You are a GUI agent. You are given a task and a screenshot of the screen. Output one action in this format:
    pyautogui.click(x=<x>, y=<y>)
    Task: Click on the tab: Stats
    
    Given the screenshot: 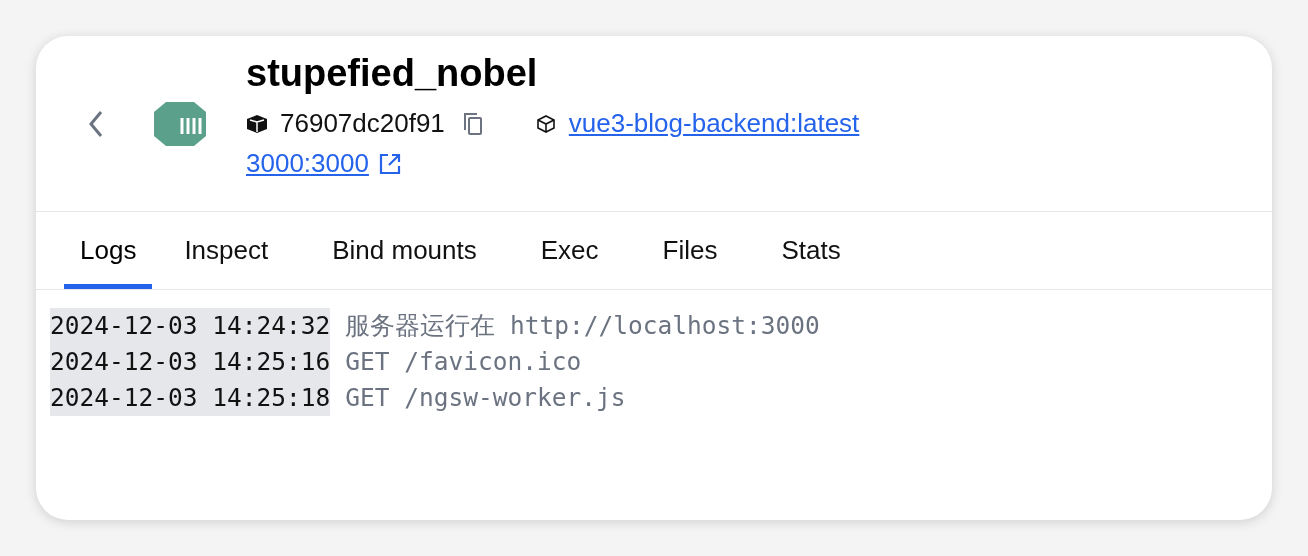 What is the action you would take?
    pyautogui.click(x=811, y=258)
    